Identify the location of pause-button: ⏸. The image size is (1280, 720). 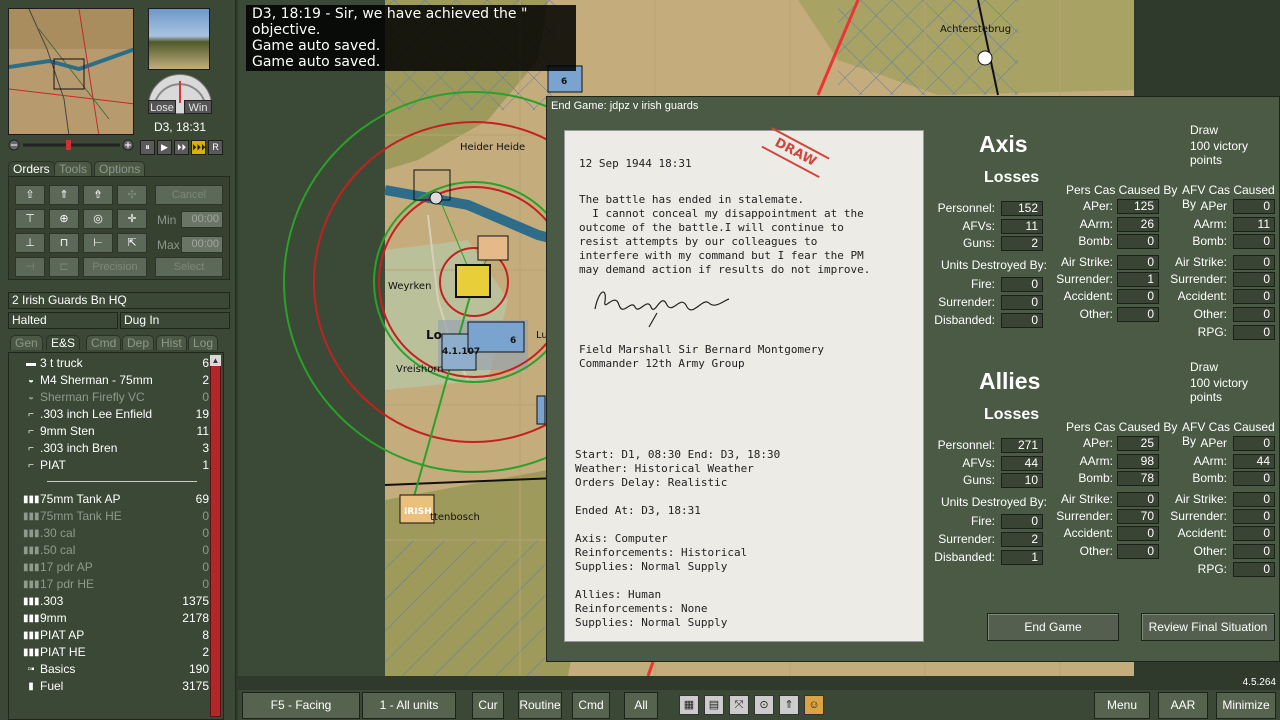
(147, 147).